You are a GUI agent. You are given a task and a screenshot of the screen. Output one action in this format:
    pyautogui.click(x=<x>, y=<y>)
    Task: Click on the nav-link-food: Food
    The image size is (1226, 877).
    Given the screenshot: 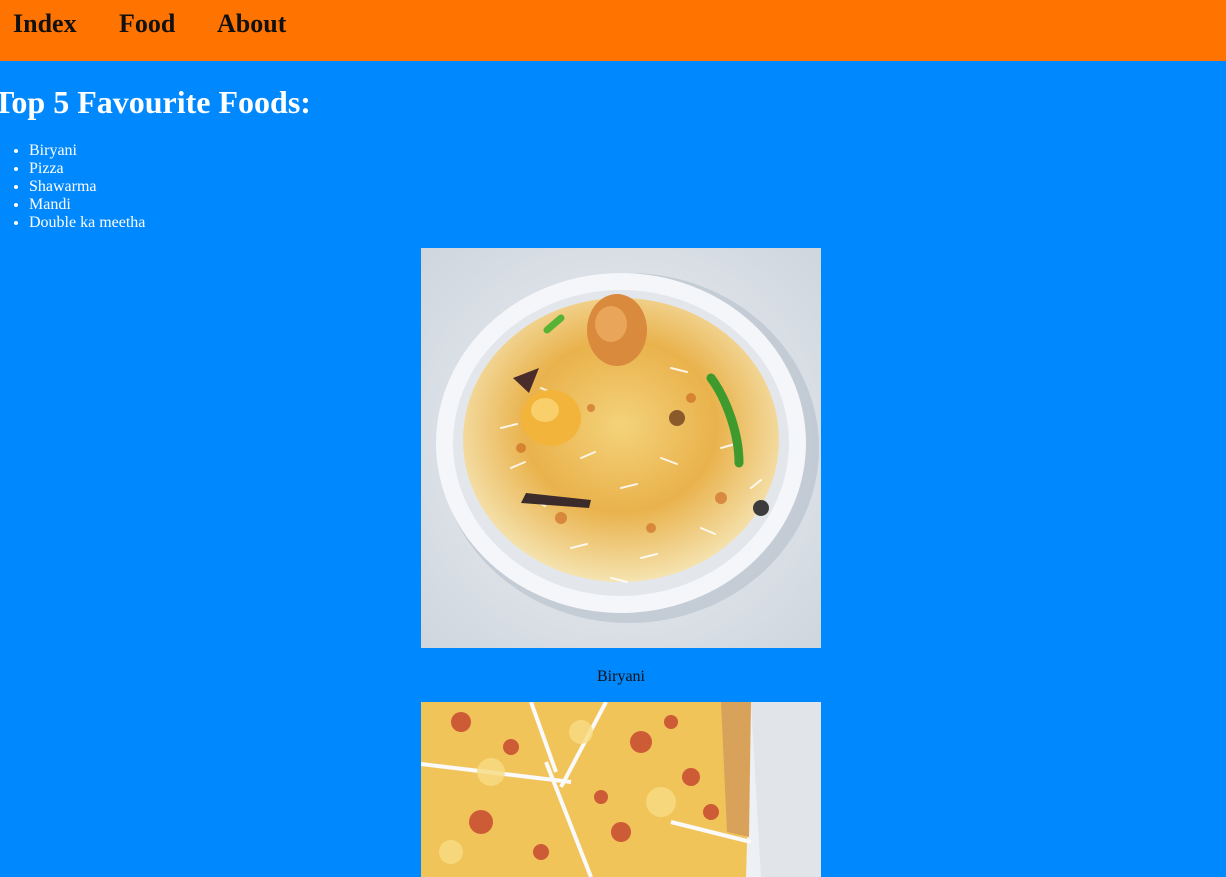 What is the action you would take?
    pyautogui.click(x=147, y=24)
    